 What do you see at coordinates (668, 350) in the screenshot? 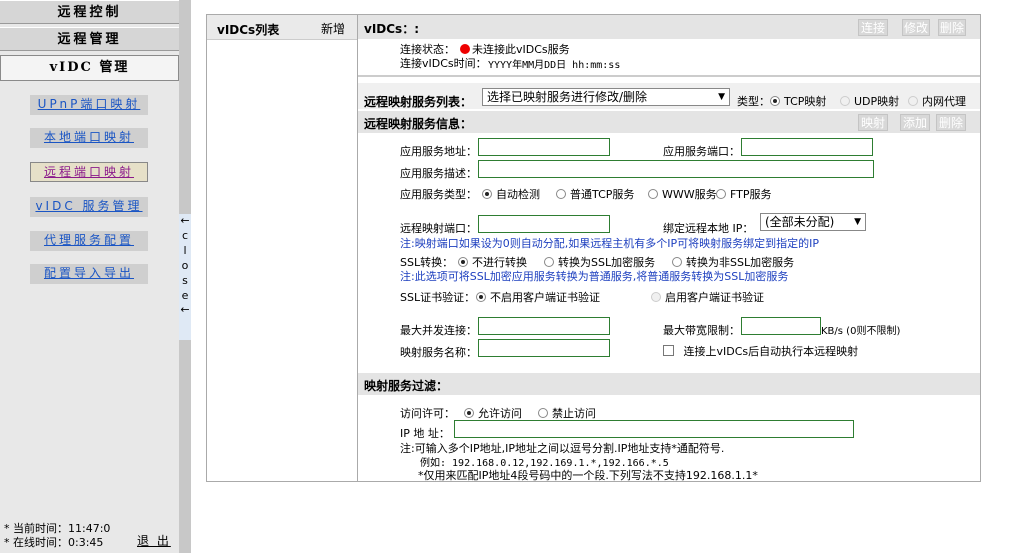
I see `checkbox-icon` at bounding box center [668, 350].